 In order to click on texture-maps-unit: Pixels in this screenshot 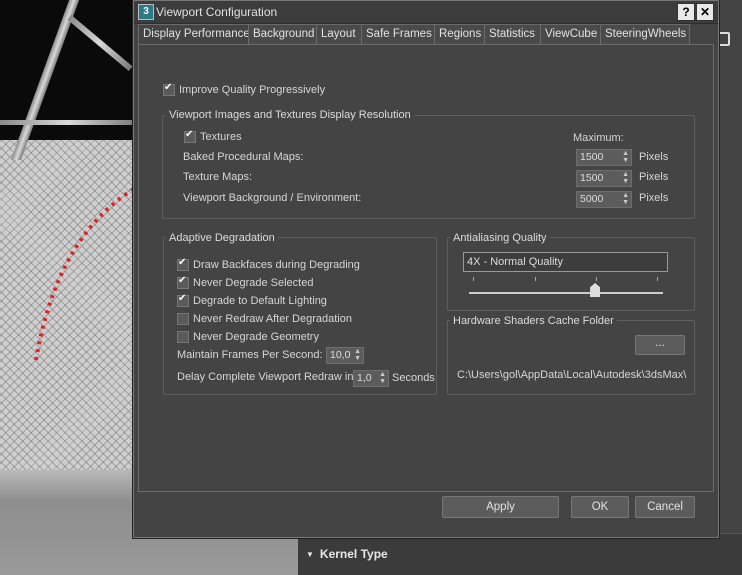, I will do `click(654, 177)`.